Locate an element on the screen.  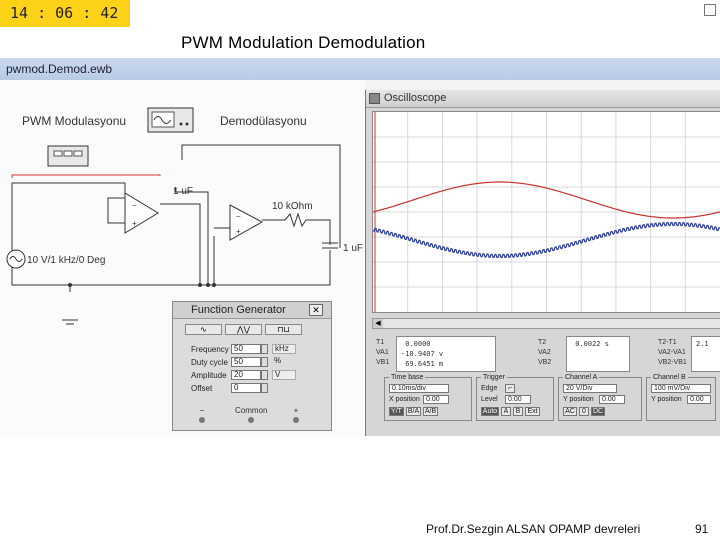
label-modulation: PWM Modulasyonu is located at coordinates (74, 121).